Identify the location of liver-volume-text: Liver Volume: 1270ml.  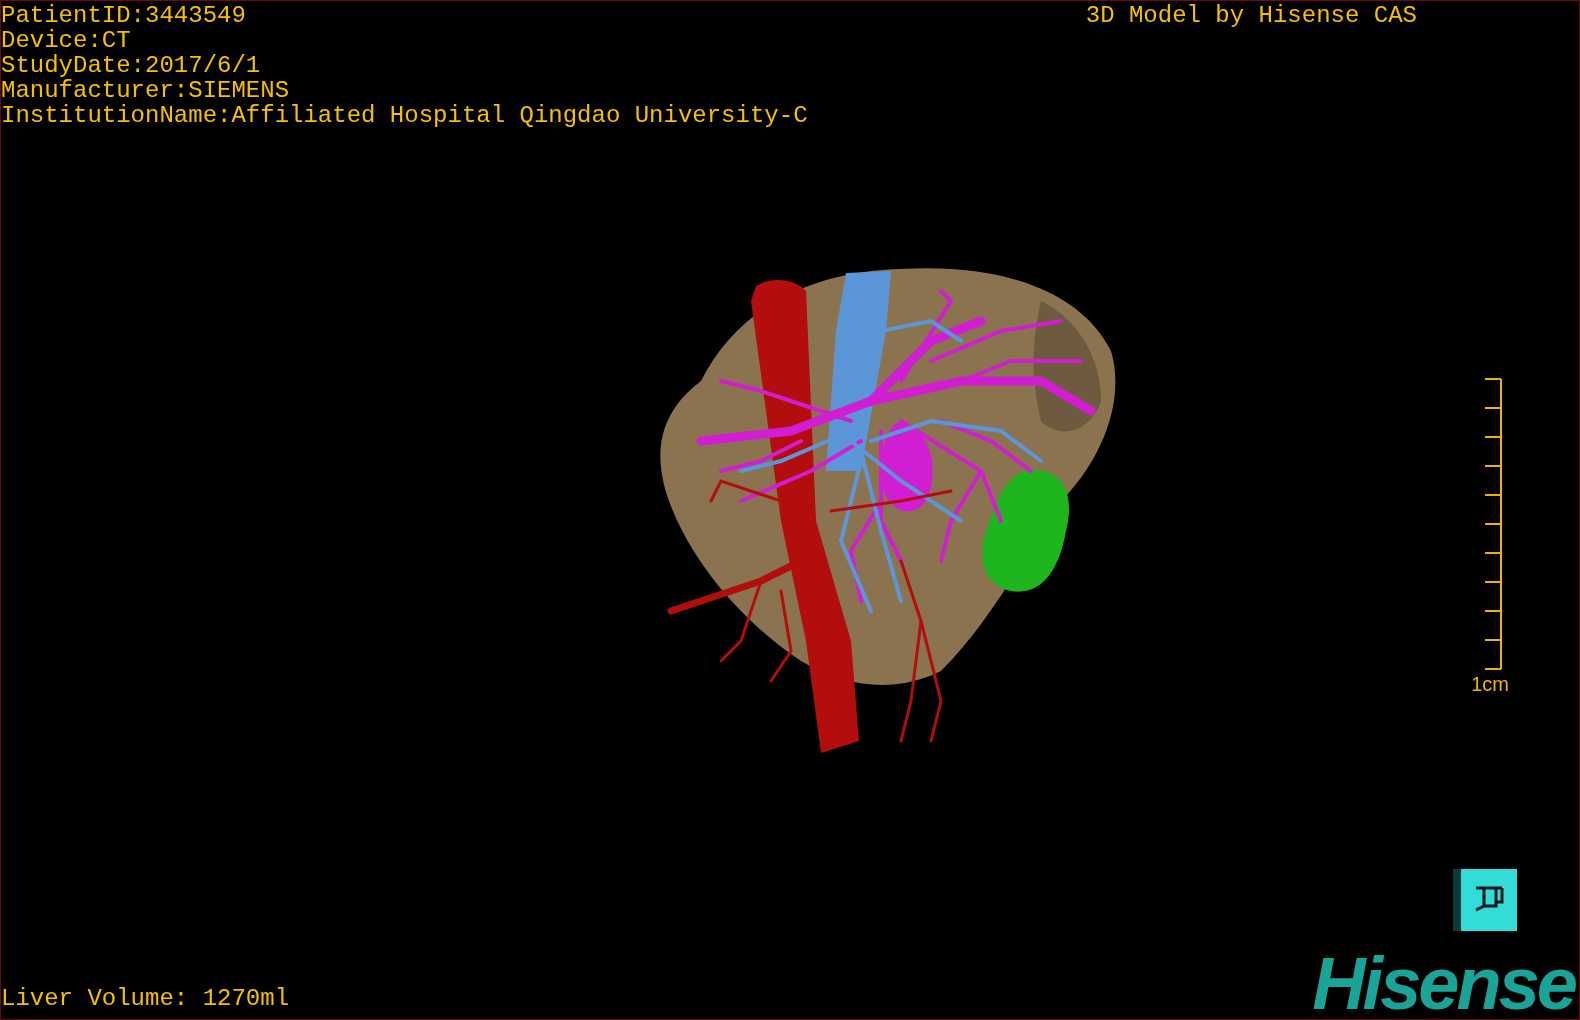
(145, 998).